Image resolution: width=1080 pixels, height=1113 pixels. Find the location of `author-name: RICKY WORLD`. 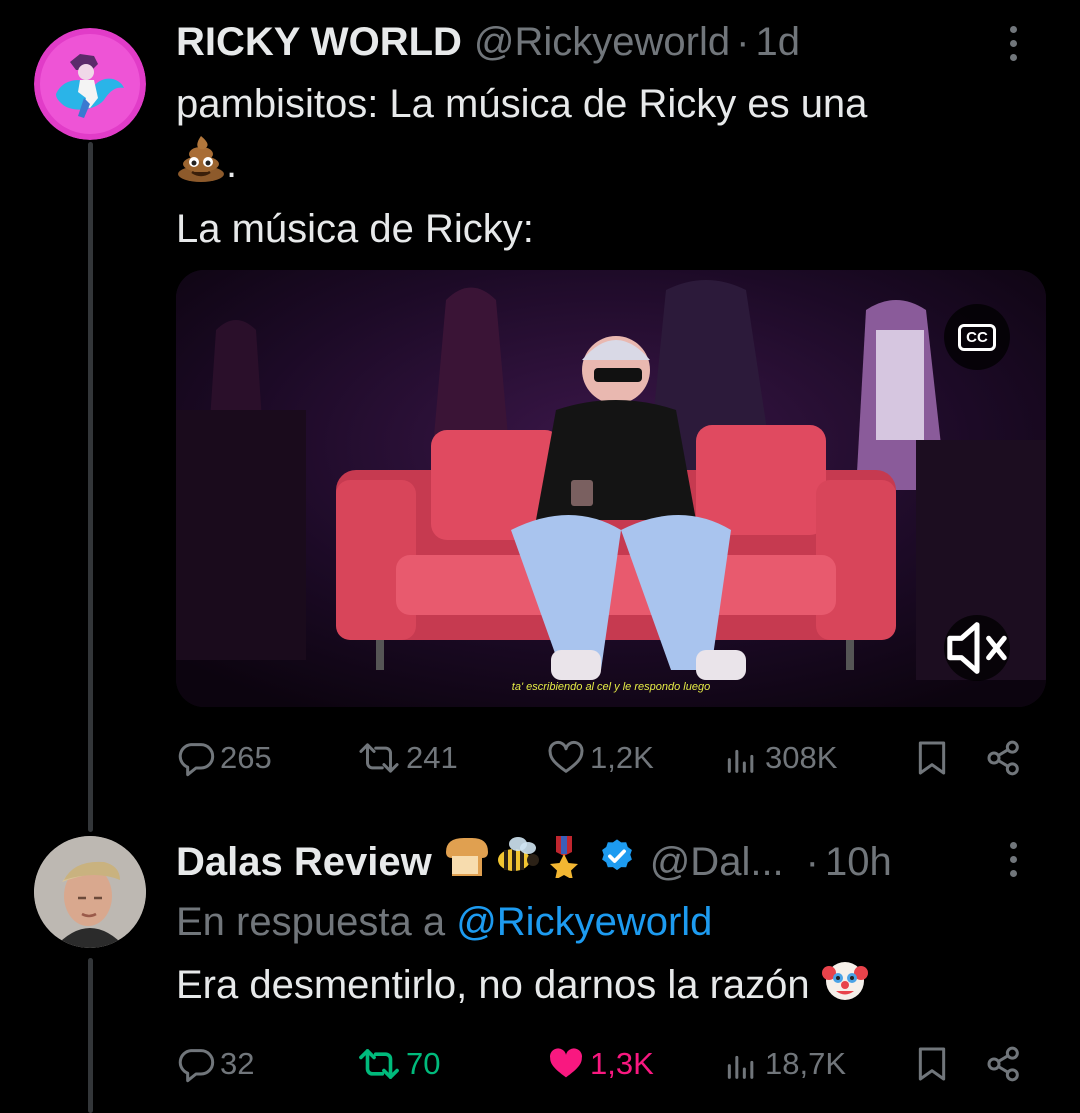

author-name: RICKY WORLD is located at coordinates (319, 42).